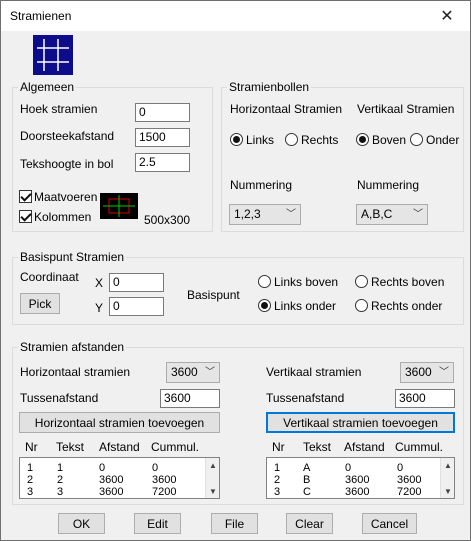 This screenshot has width=471, height=541. I want to click on vert-stramien-select: 3600 ﹀, so click(427, 372).